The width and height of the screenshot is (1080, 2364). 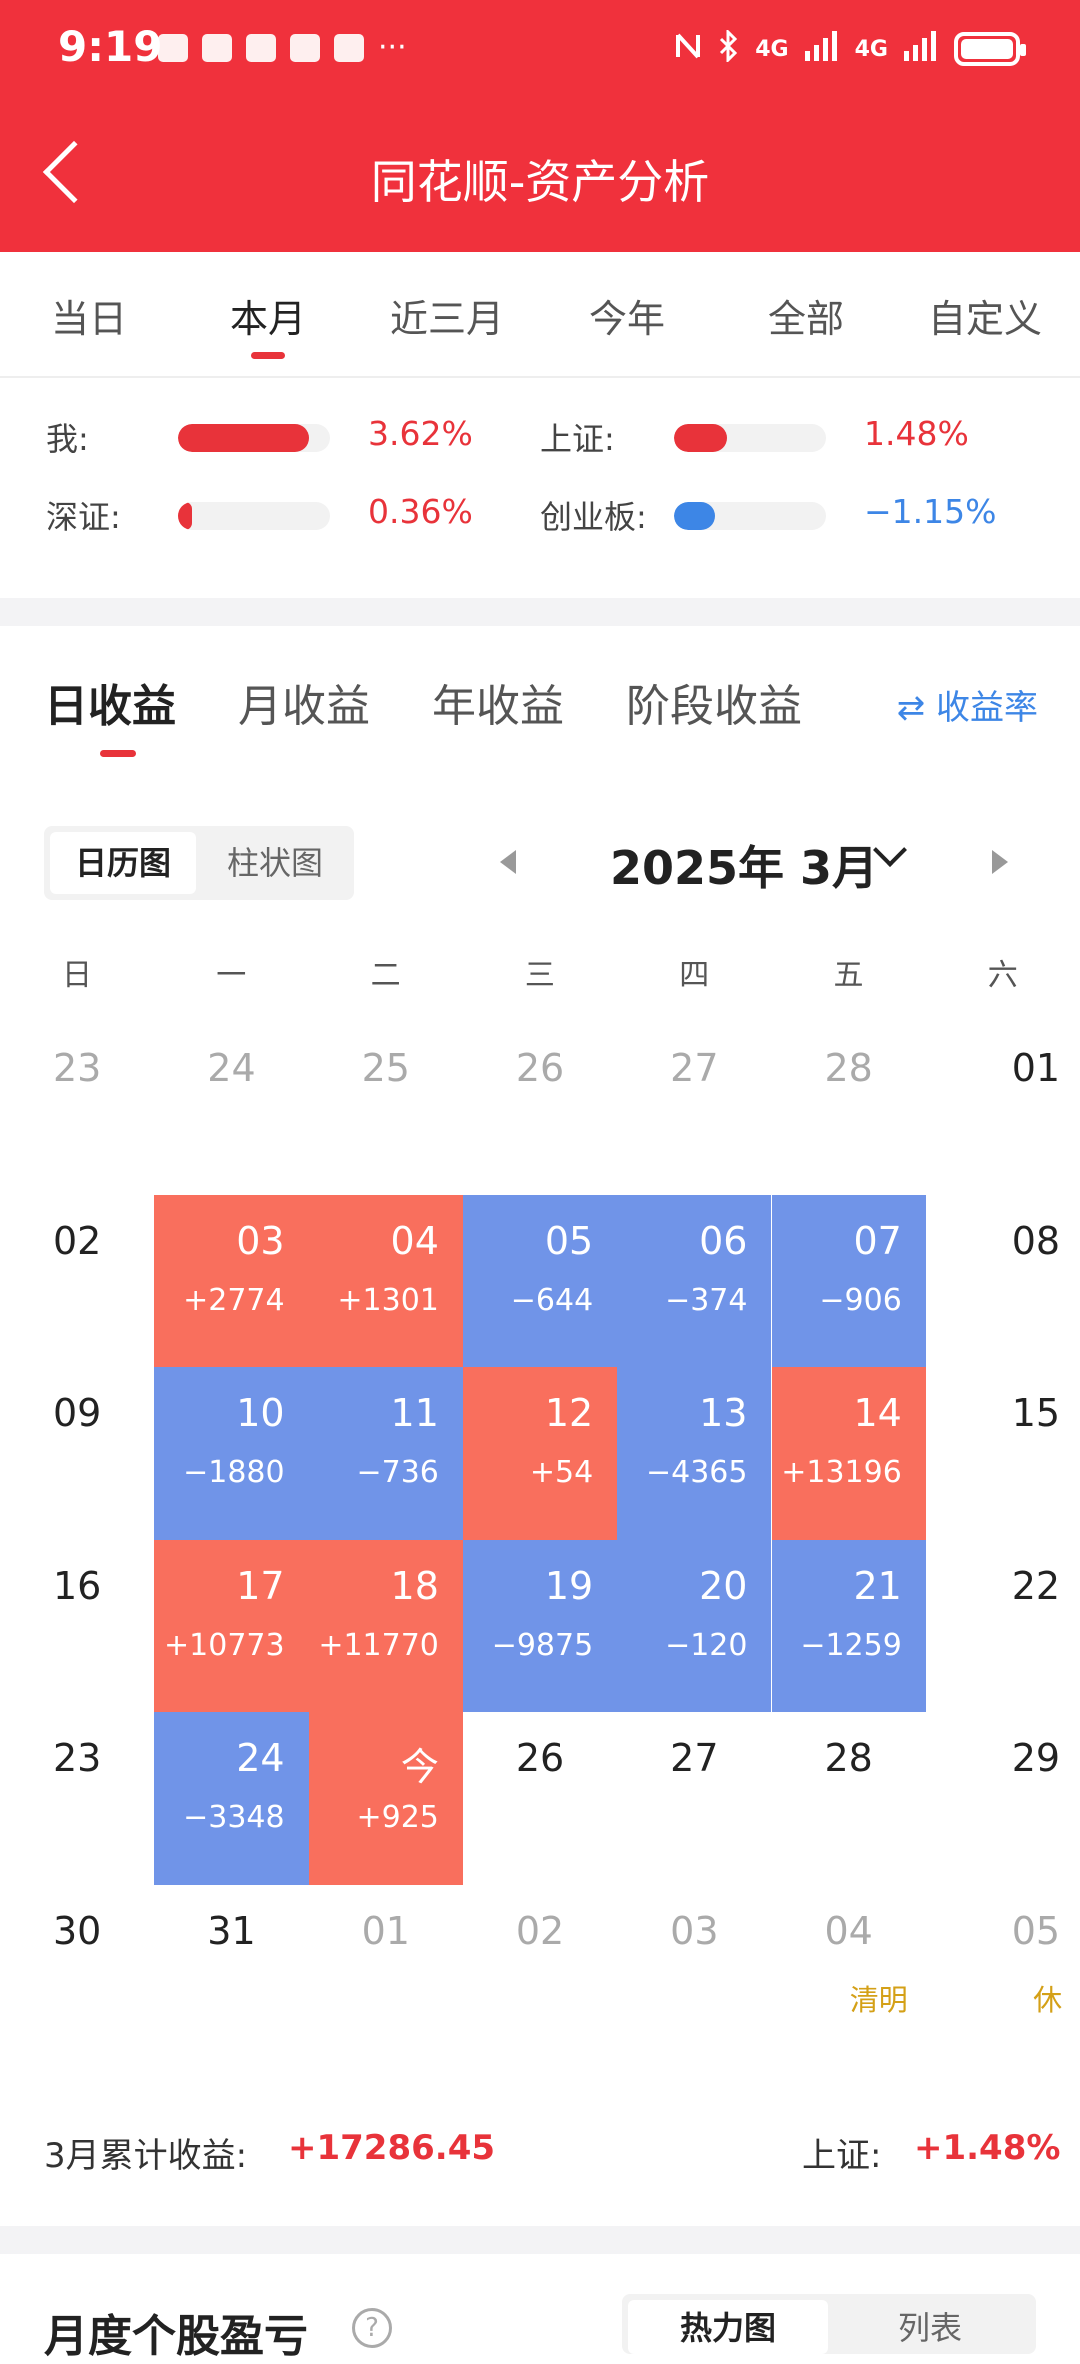 I want to click on weekday-label: 五, so click(x=848, y=975).